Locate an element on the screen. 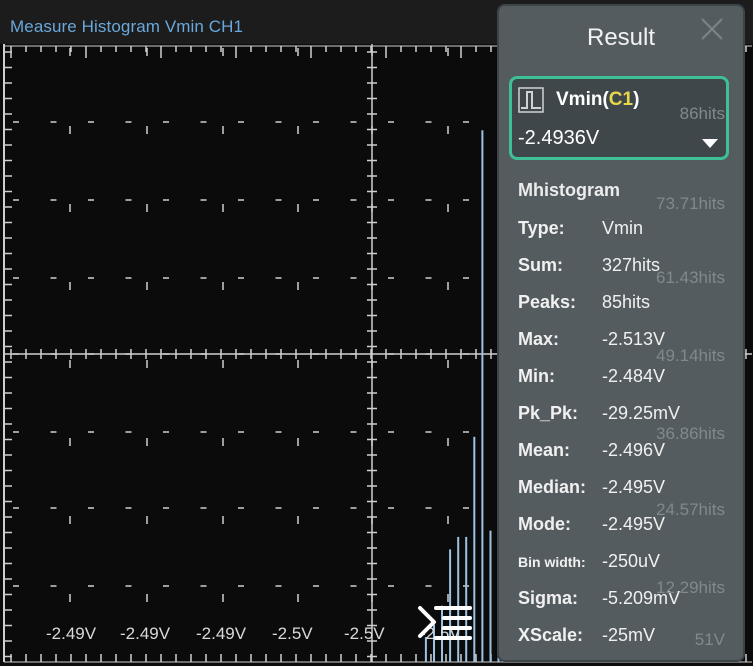  stat-label: XScale: is located at coordinates (551, 635).